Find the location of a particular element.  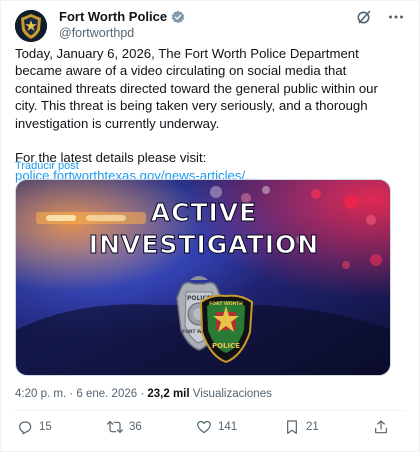

translate-post-link: Traducir post is located at coordinates (47, 166).